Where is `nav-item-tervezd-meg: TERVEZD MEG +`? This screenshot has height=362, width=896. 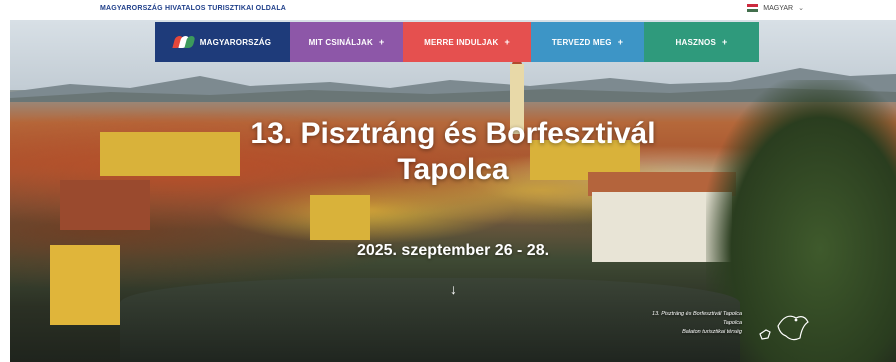 nav-item-tervezd-meg: TERVEZD MEG + is located at coordinates (587, 42).